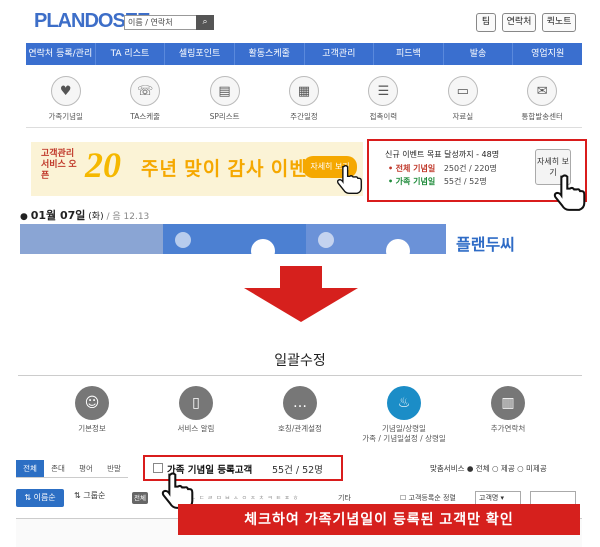 The image size is (600, 547). What do you see at coordinates (234, 169) in the screenshot?
I see `banner-title: 주년 맞이 감사 이벤트` at bounding box center [234, 169].